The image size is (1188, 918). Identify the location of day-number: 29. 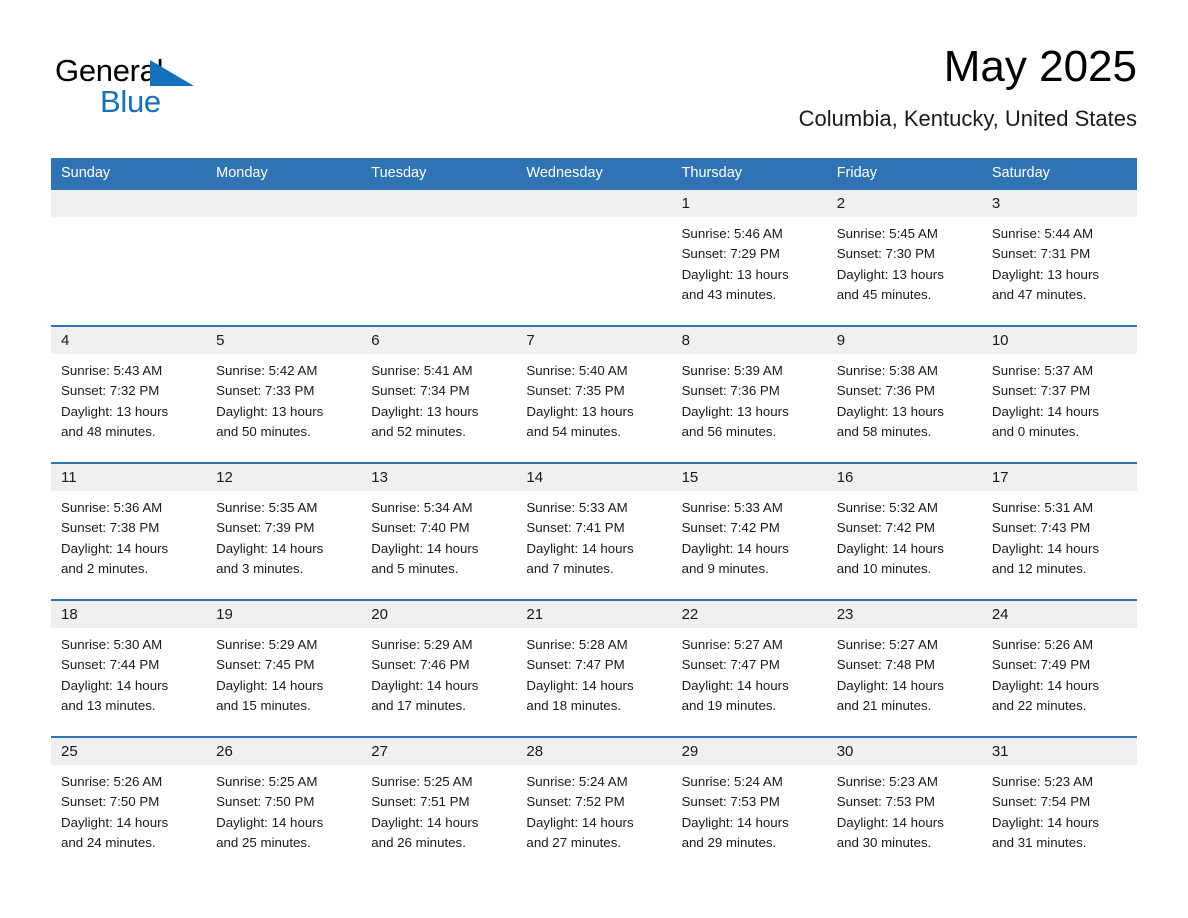
(749, 751).